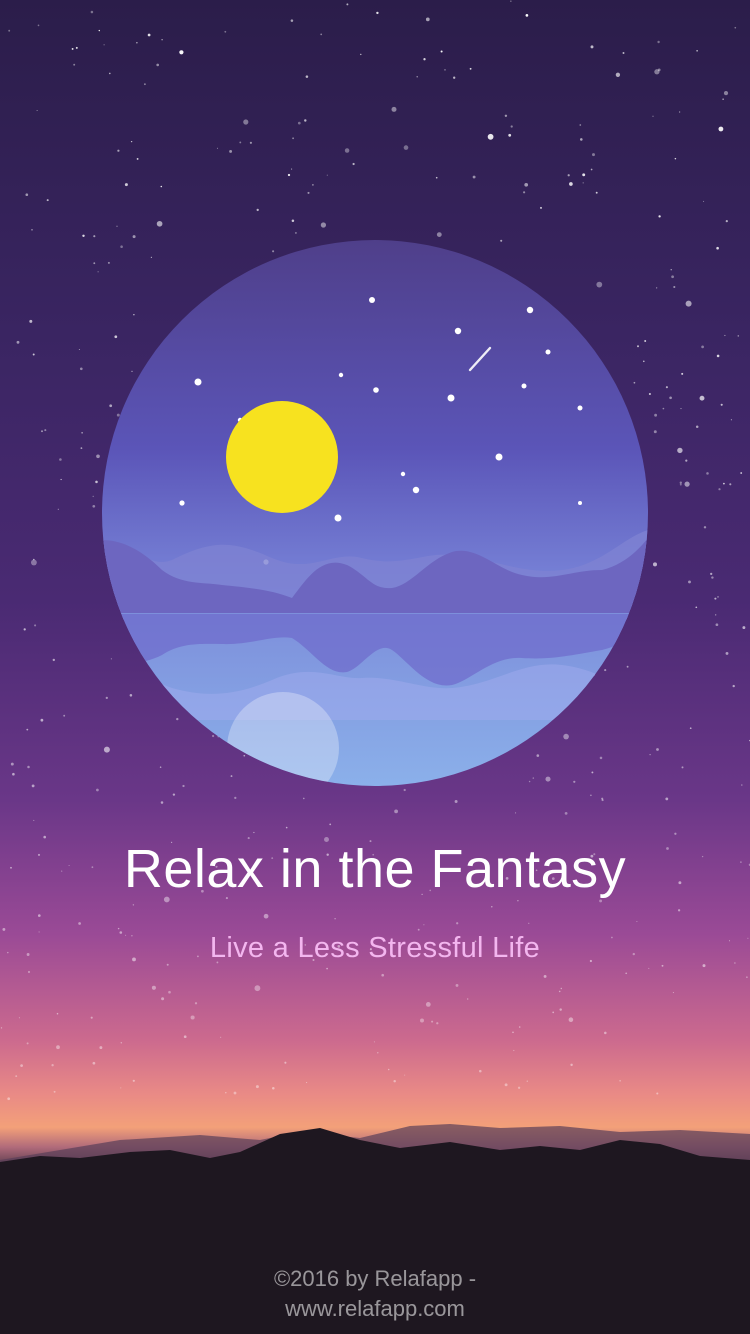 Image resolution: width=750 pixels, height=1334 pixels. Describe the element at coordinates (375, 948) in the screenshot. I see `screen-subtitle: Live a Less Stressful Life` at that location.